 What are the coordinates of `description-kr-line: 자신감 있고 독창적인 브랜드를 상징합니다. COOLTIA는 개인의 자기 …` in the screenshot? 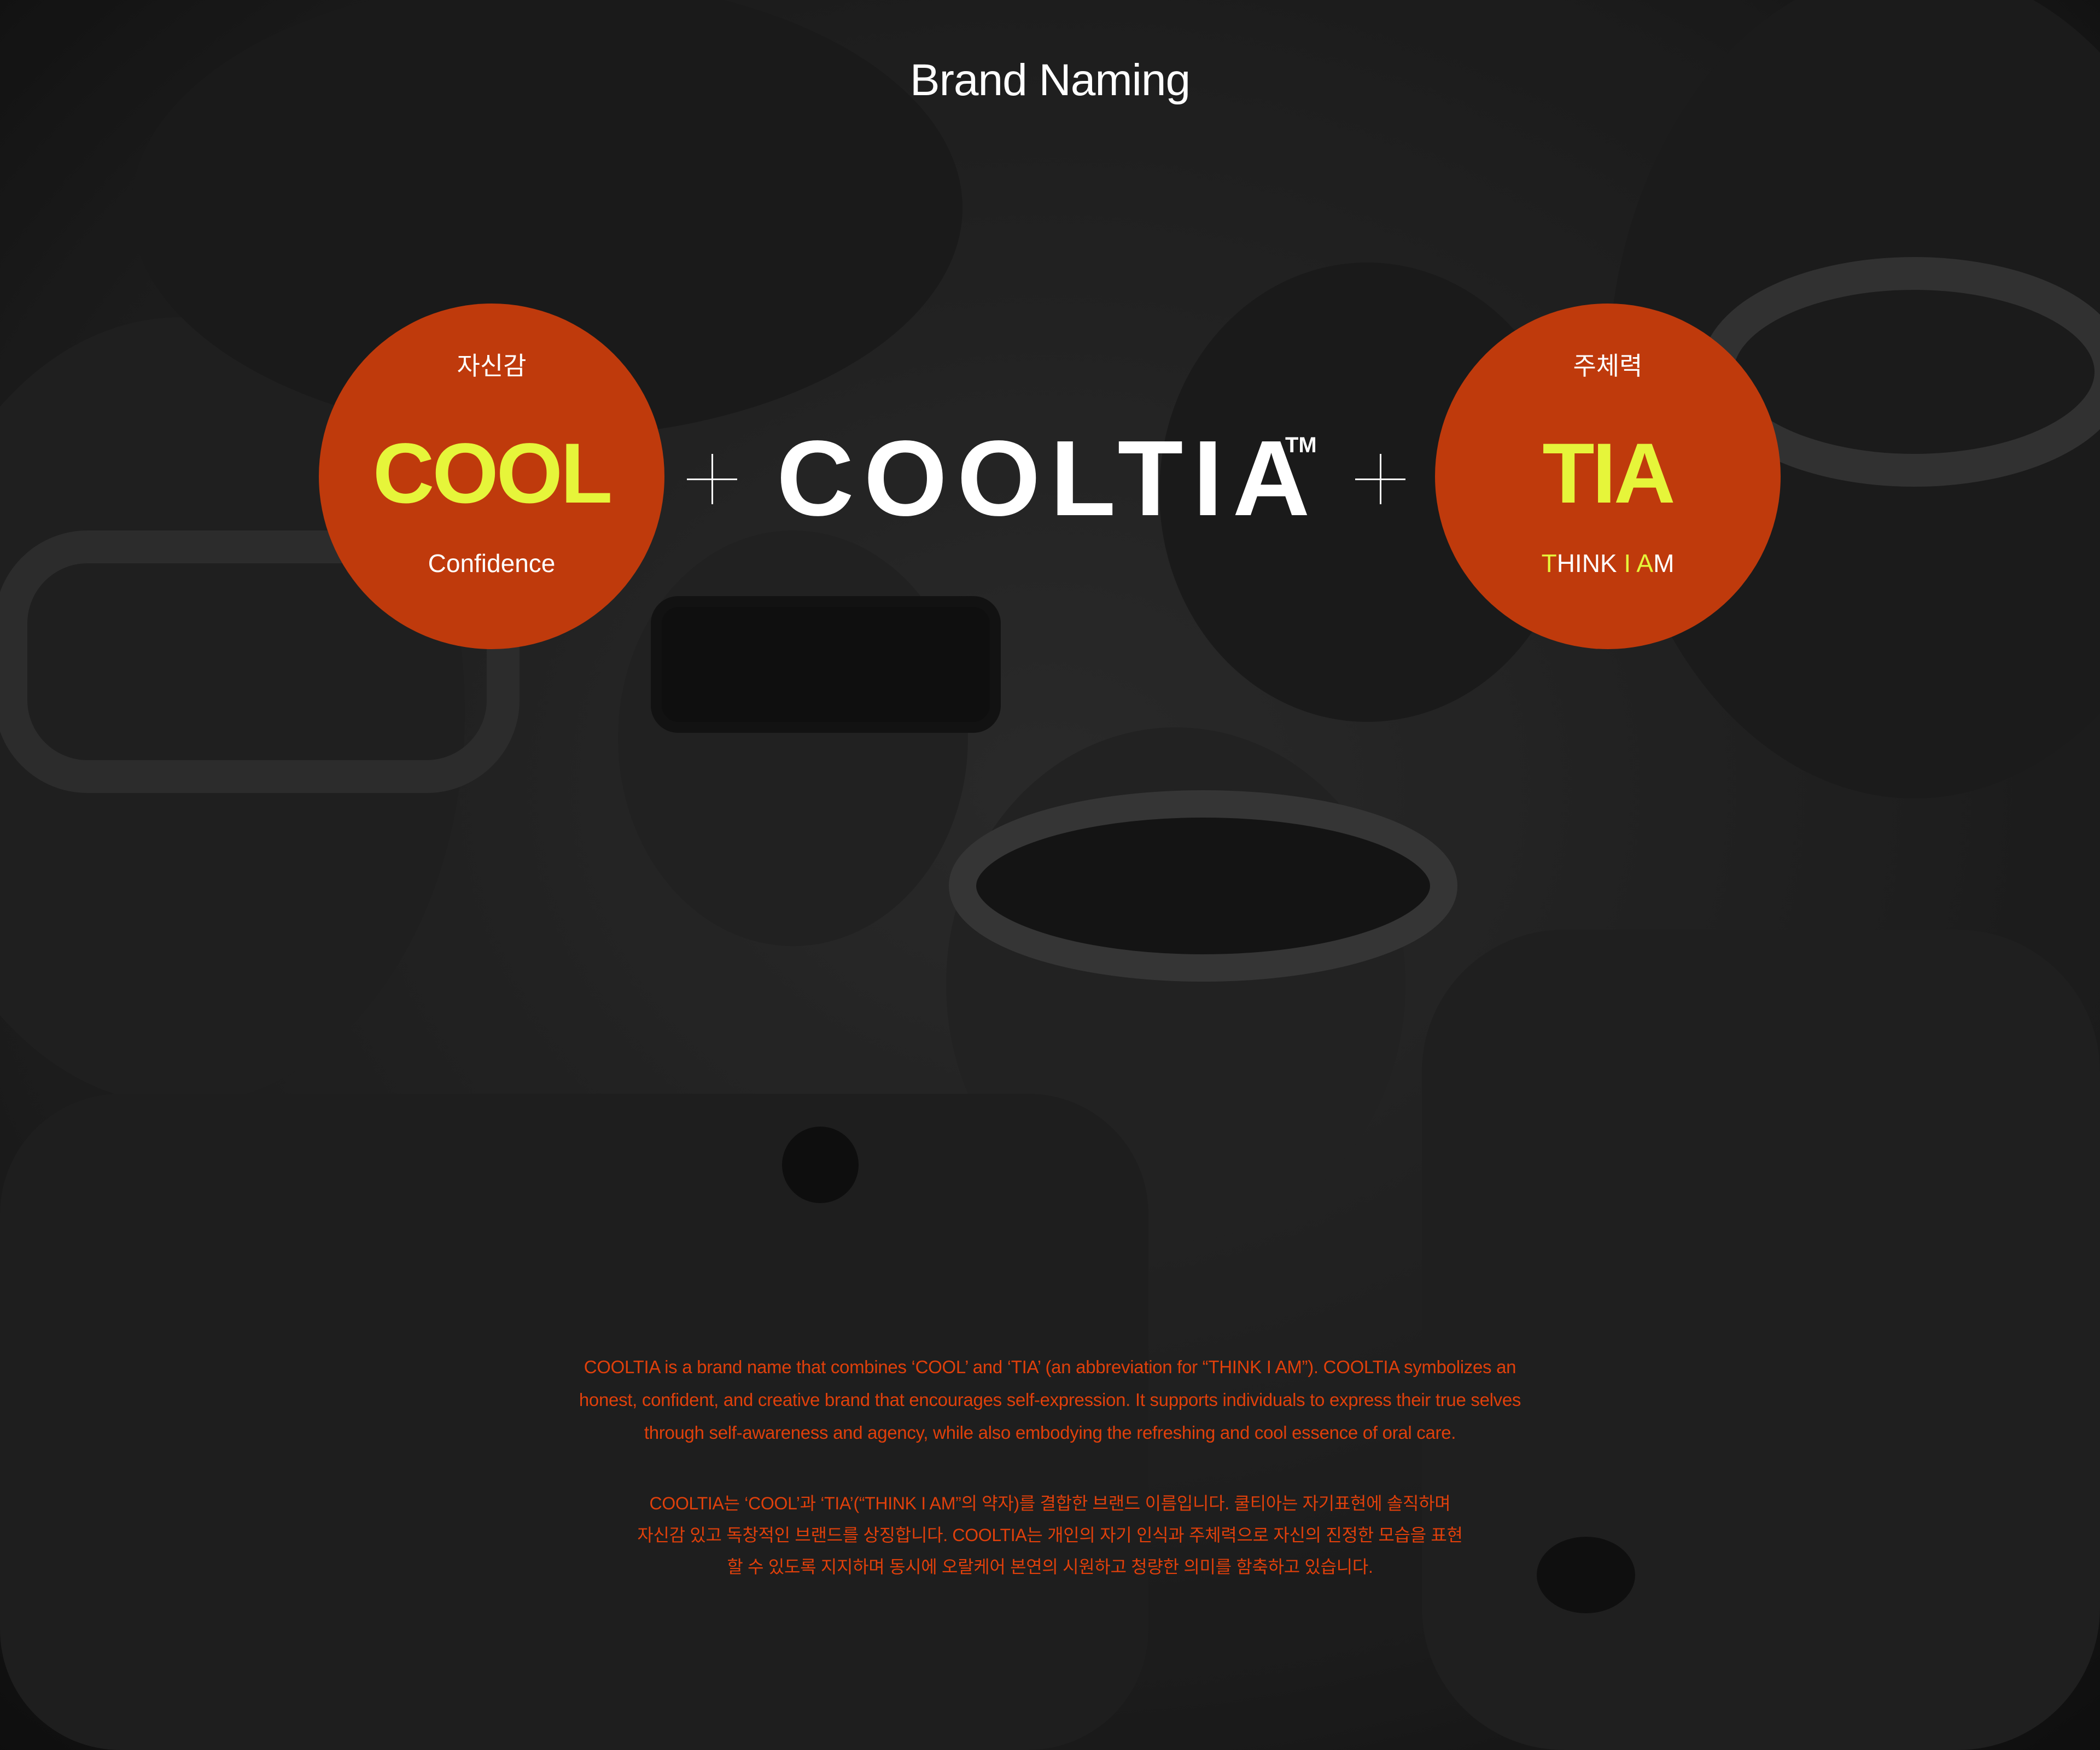 It's located at (1050, 1535).